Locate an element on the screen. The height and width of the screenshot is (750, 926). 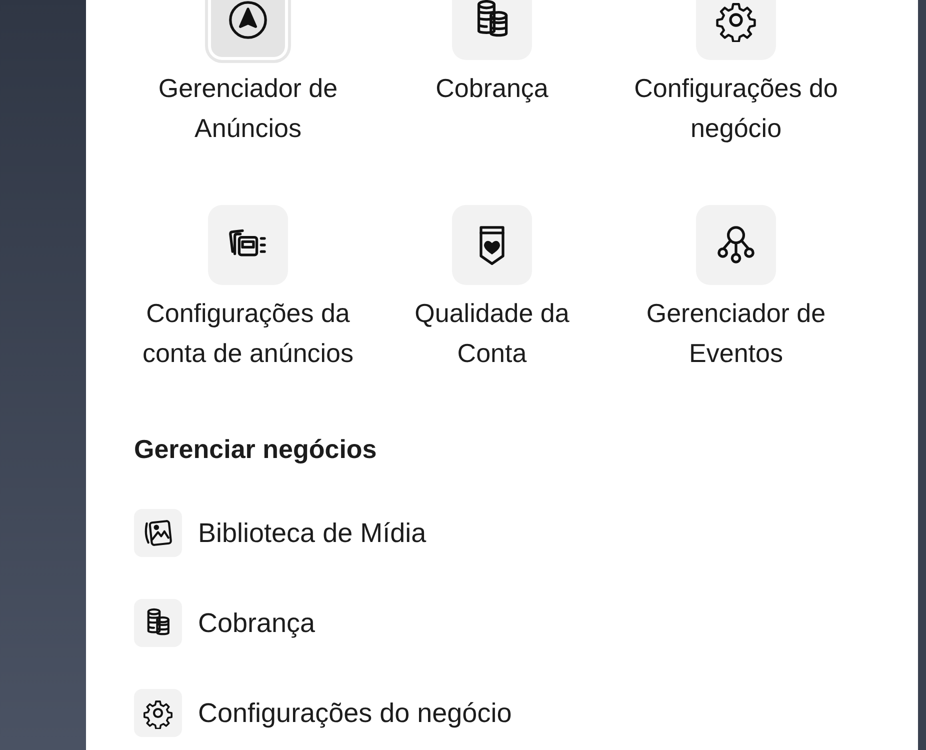
shortcut-label: Qualidade da Conta is located at coordinates (492, 333).